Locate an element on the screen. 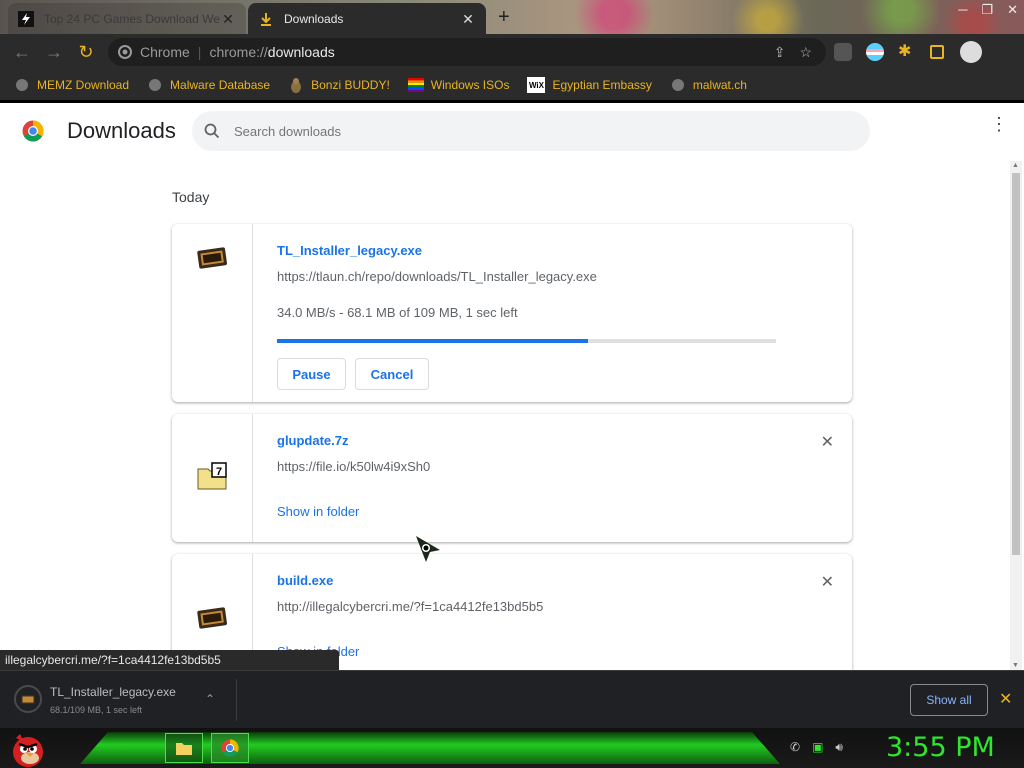 This screenshot has height=768, width=1024. bookmark-memz: MEMZ Download is located at coordinates (71, 85).